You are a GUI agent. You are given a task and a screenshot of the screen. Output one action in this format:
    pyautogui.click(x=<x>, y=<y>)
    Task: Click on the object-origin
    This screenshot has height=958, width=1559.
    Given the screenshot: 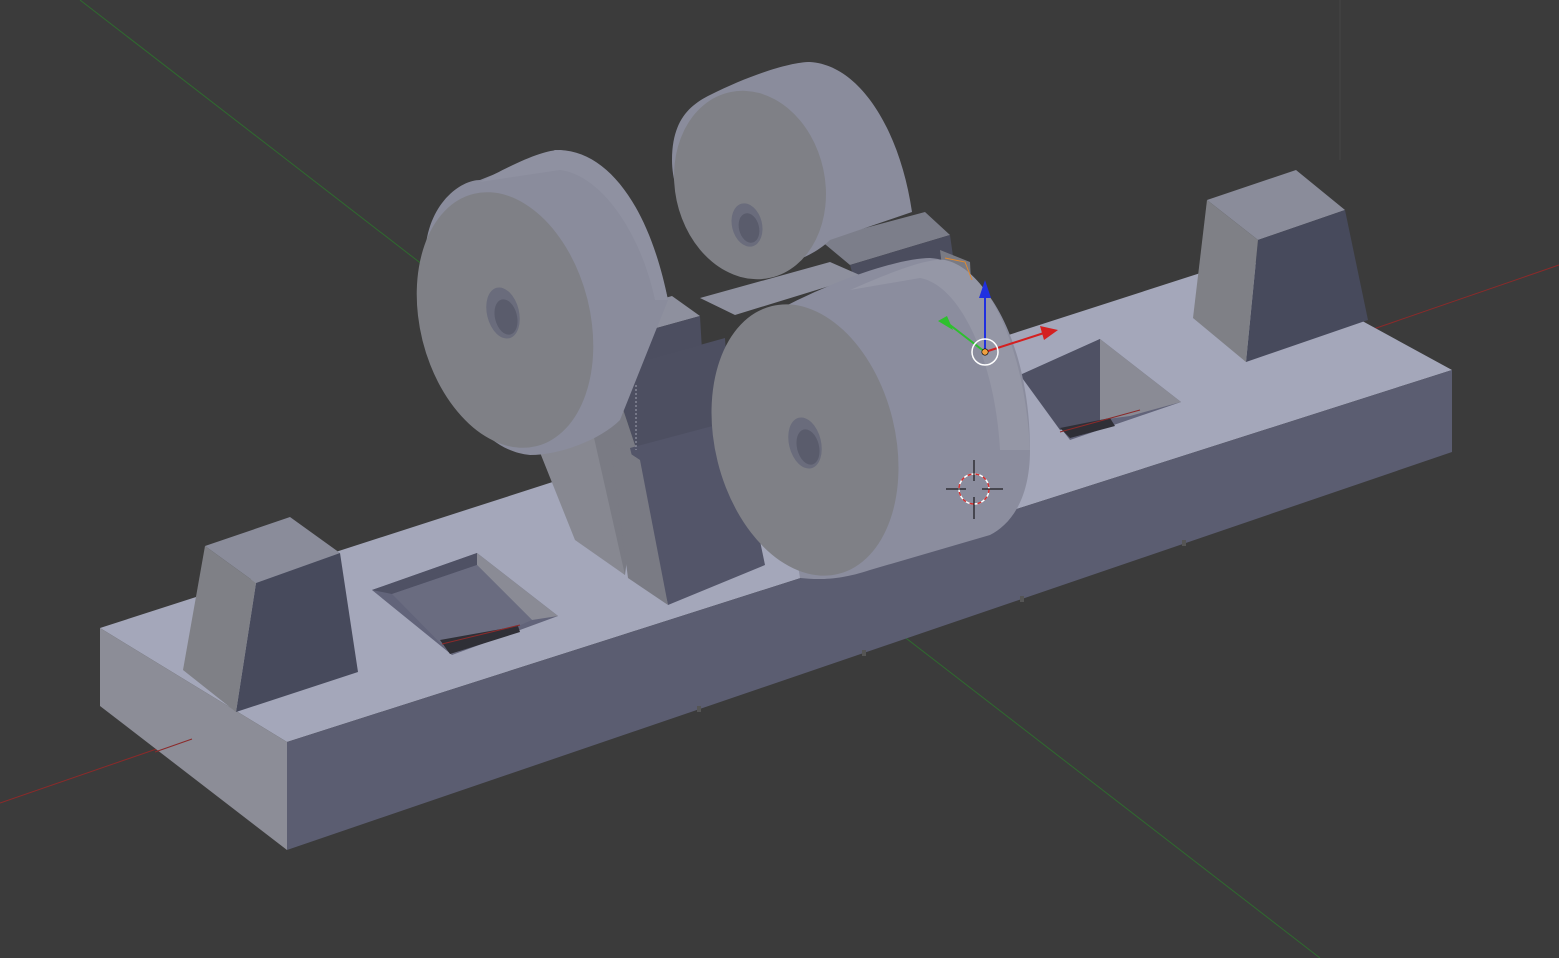 What is the action you would take?
    pyautogui.click(x=985, y=352)
    